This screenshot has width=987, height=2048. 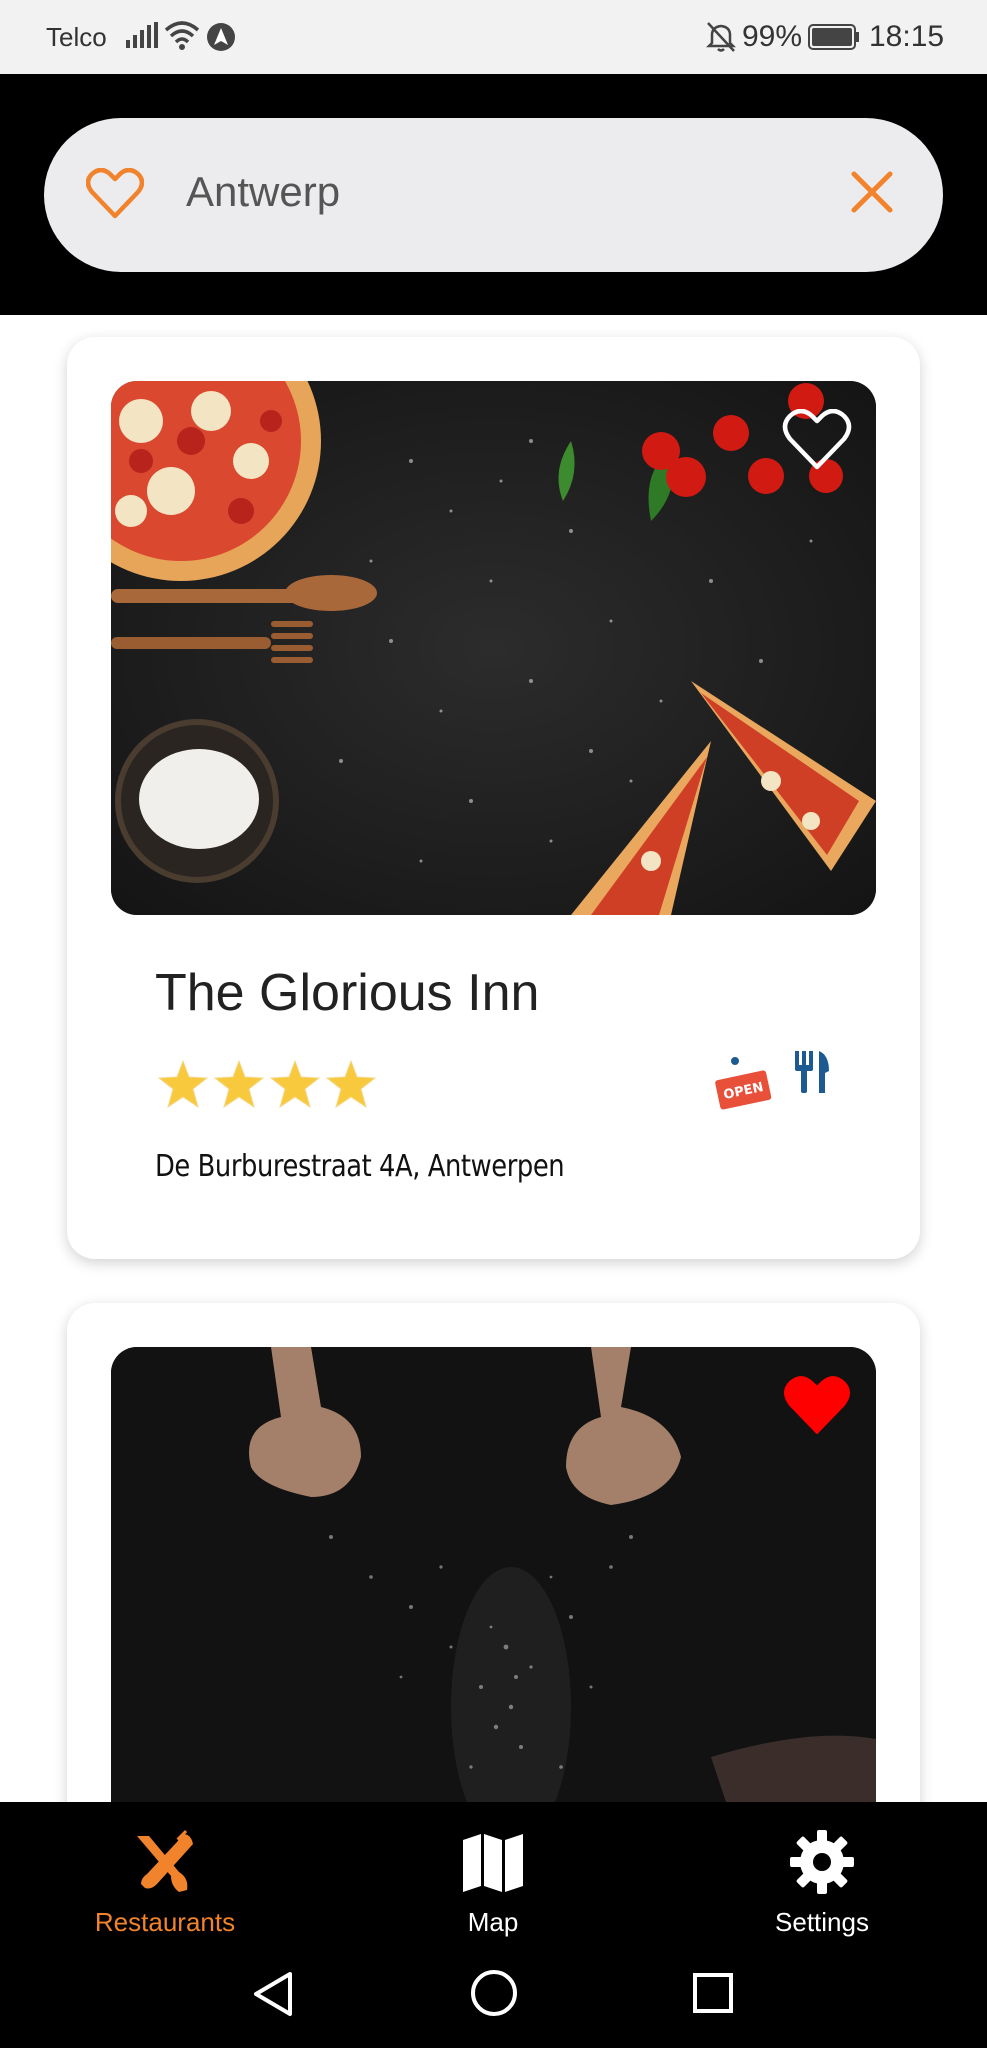 What do you see at coordinates (907, 36) in the screenshot?
I see `clock: 18:15` at bounding box center [907, 36].